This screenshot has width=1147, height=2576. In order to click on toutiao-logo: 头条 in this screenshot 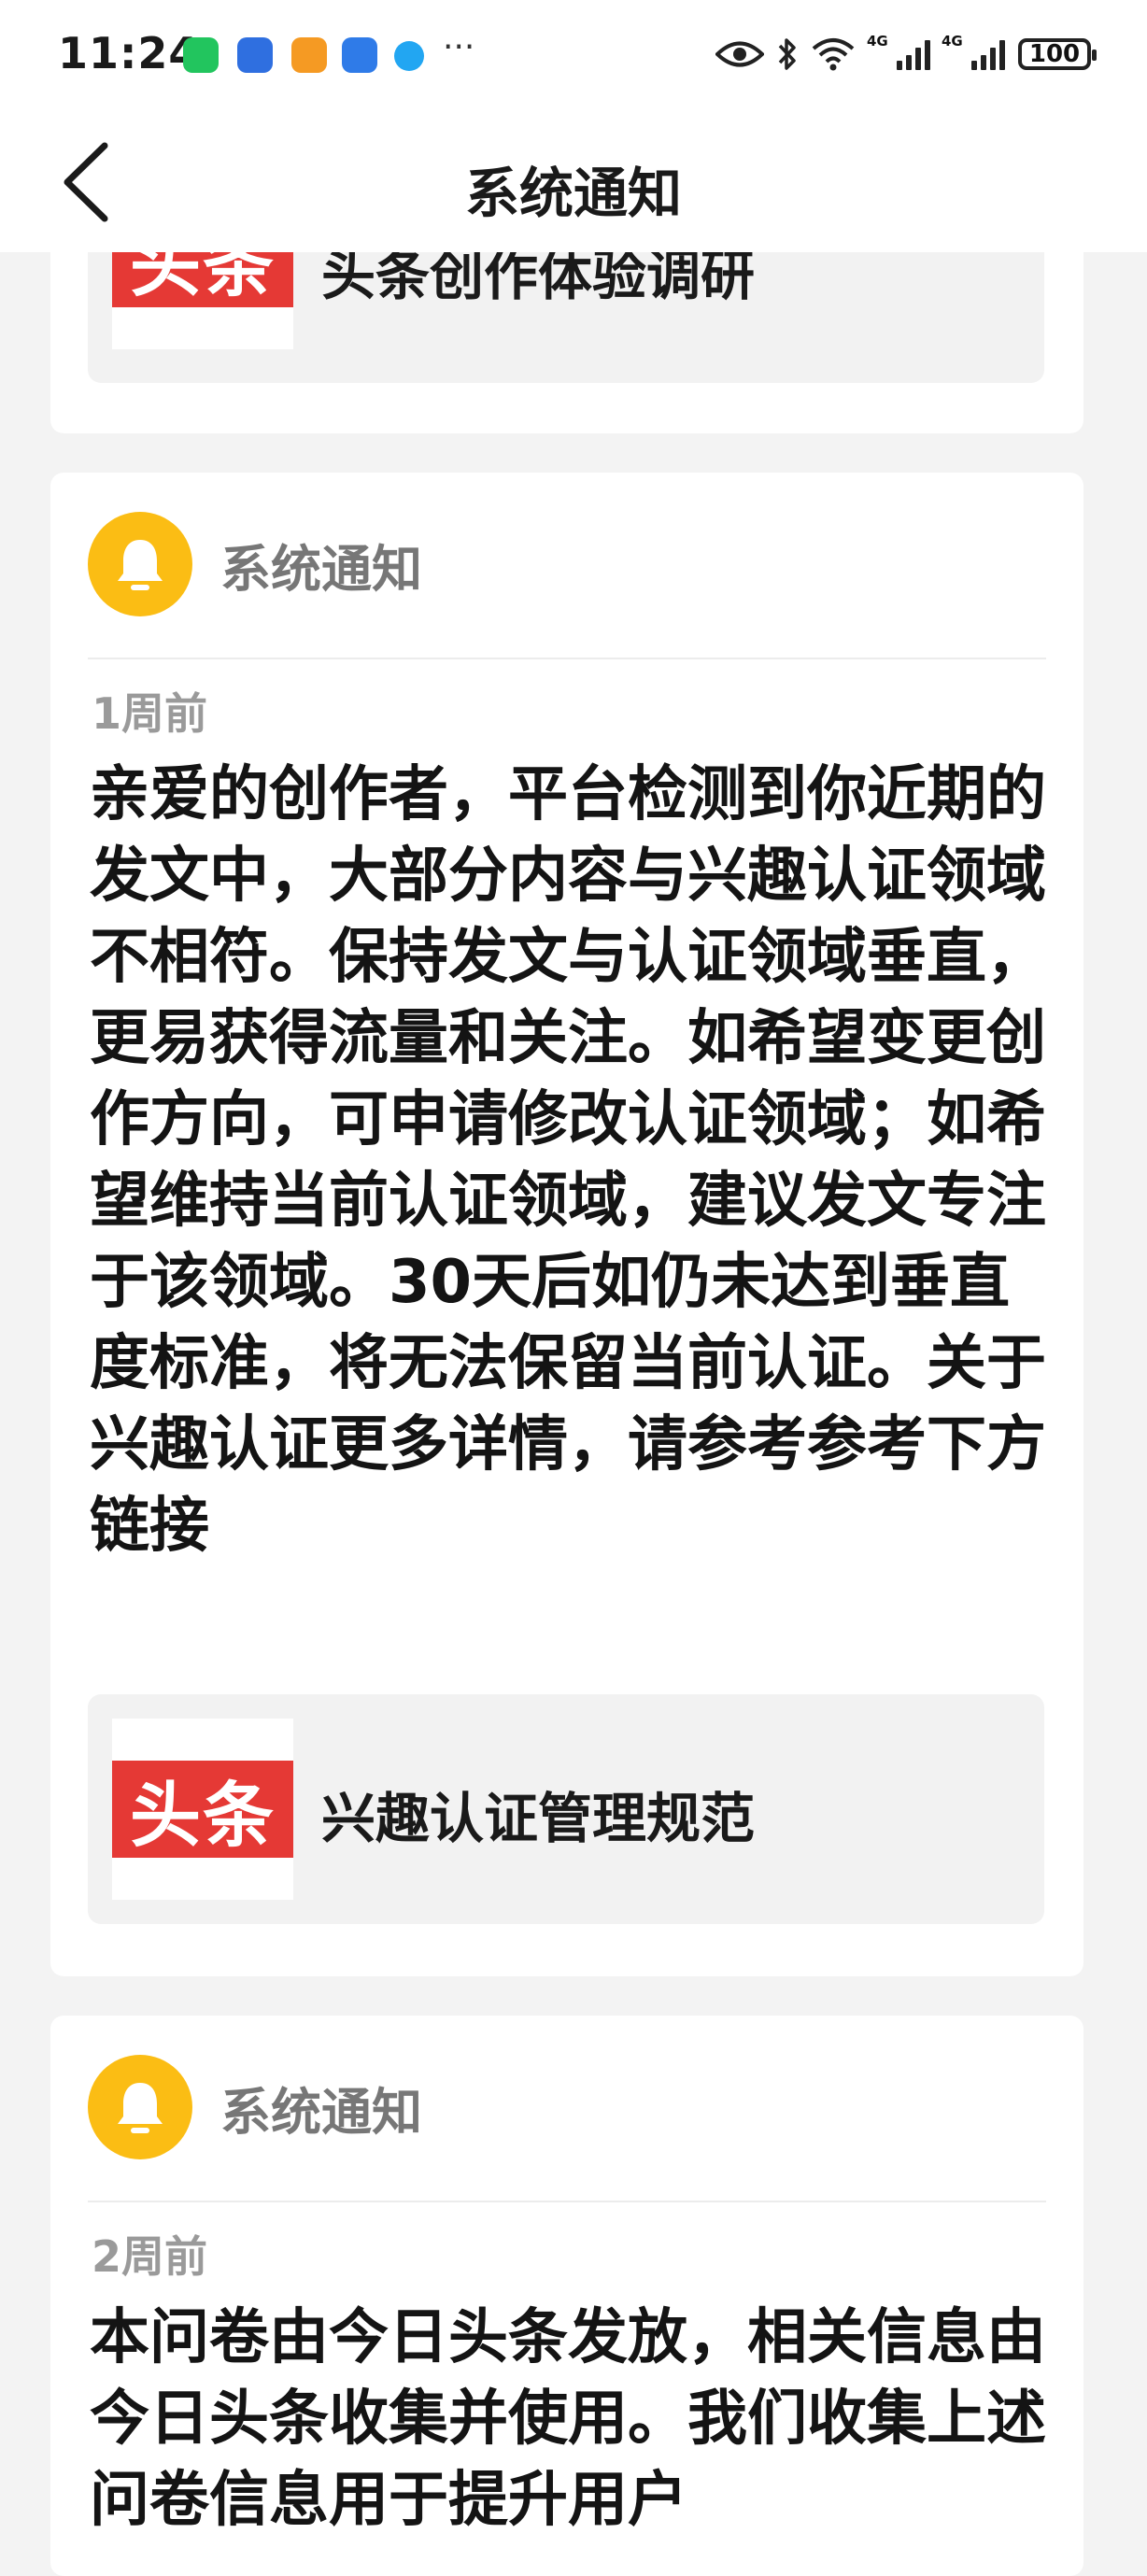, I will do `click(202, 1809)`.